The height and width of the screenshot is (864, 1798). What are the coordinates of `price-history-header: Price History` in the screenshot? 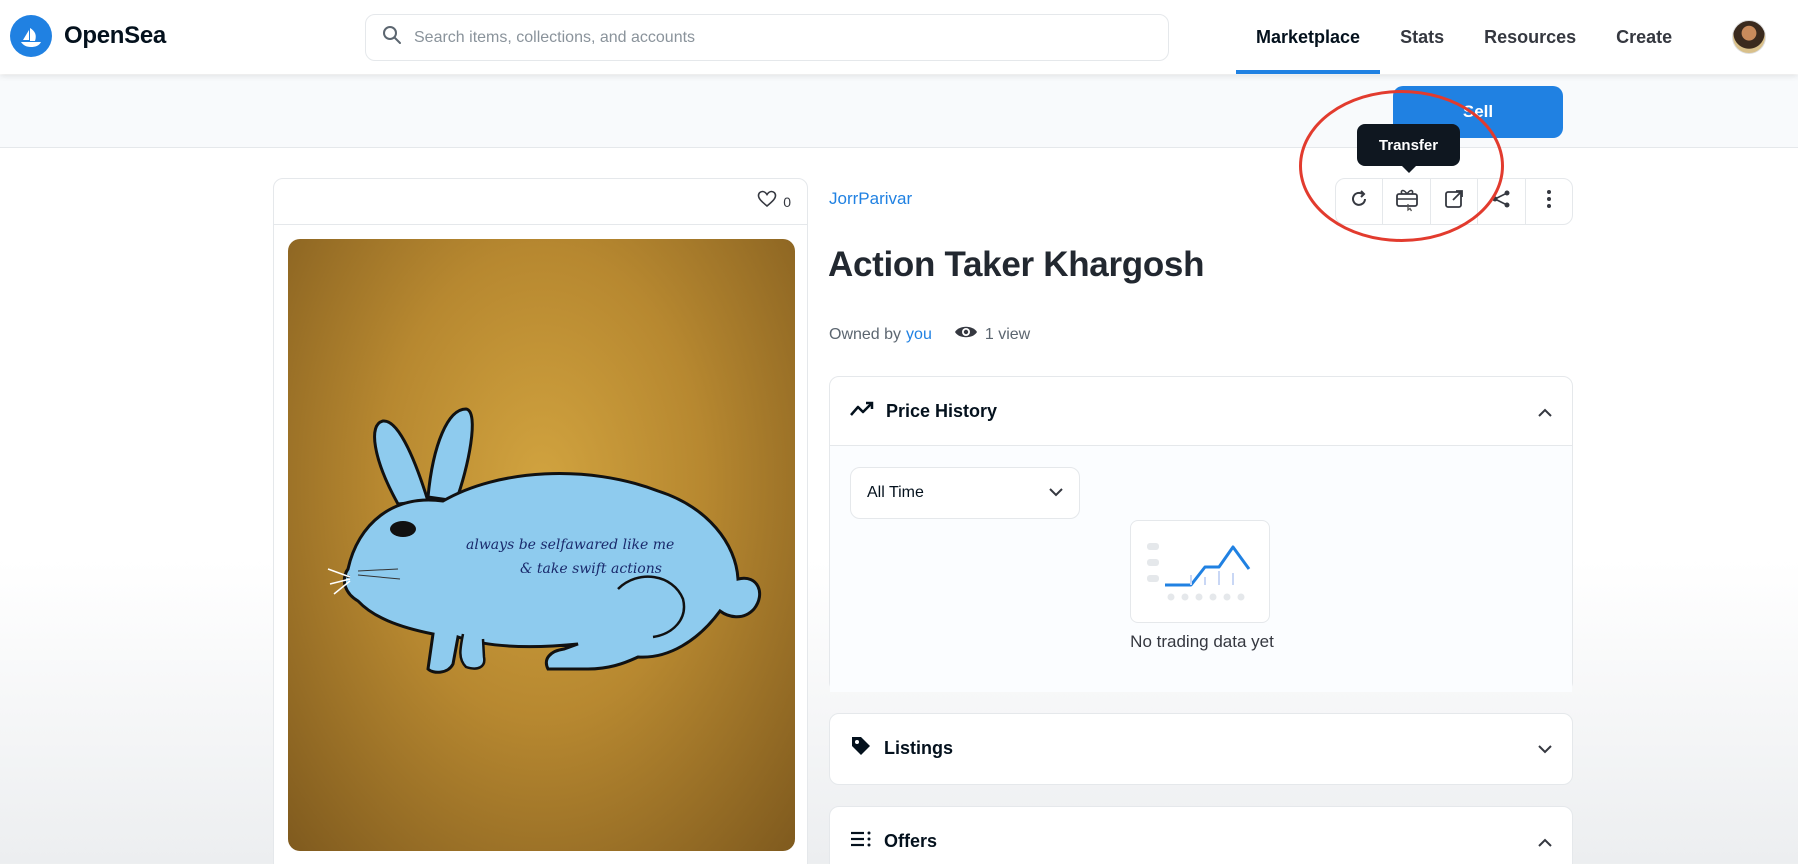 It's located at (1201, 411).